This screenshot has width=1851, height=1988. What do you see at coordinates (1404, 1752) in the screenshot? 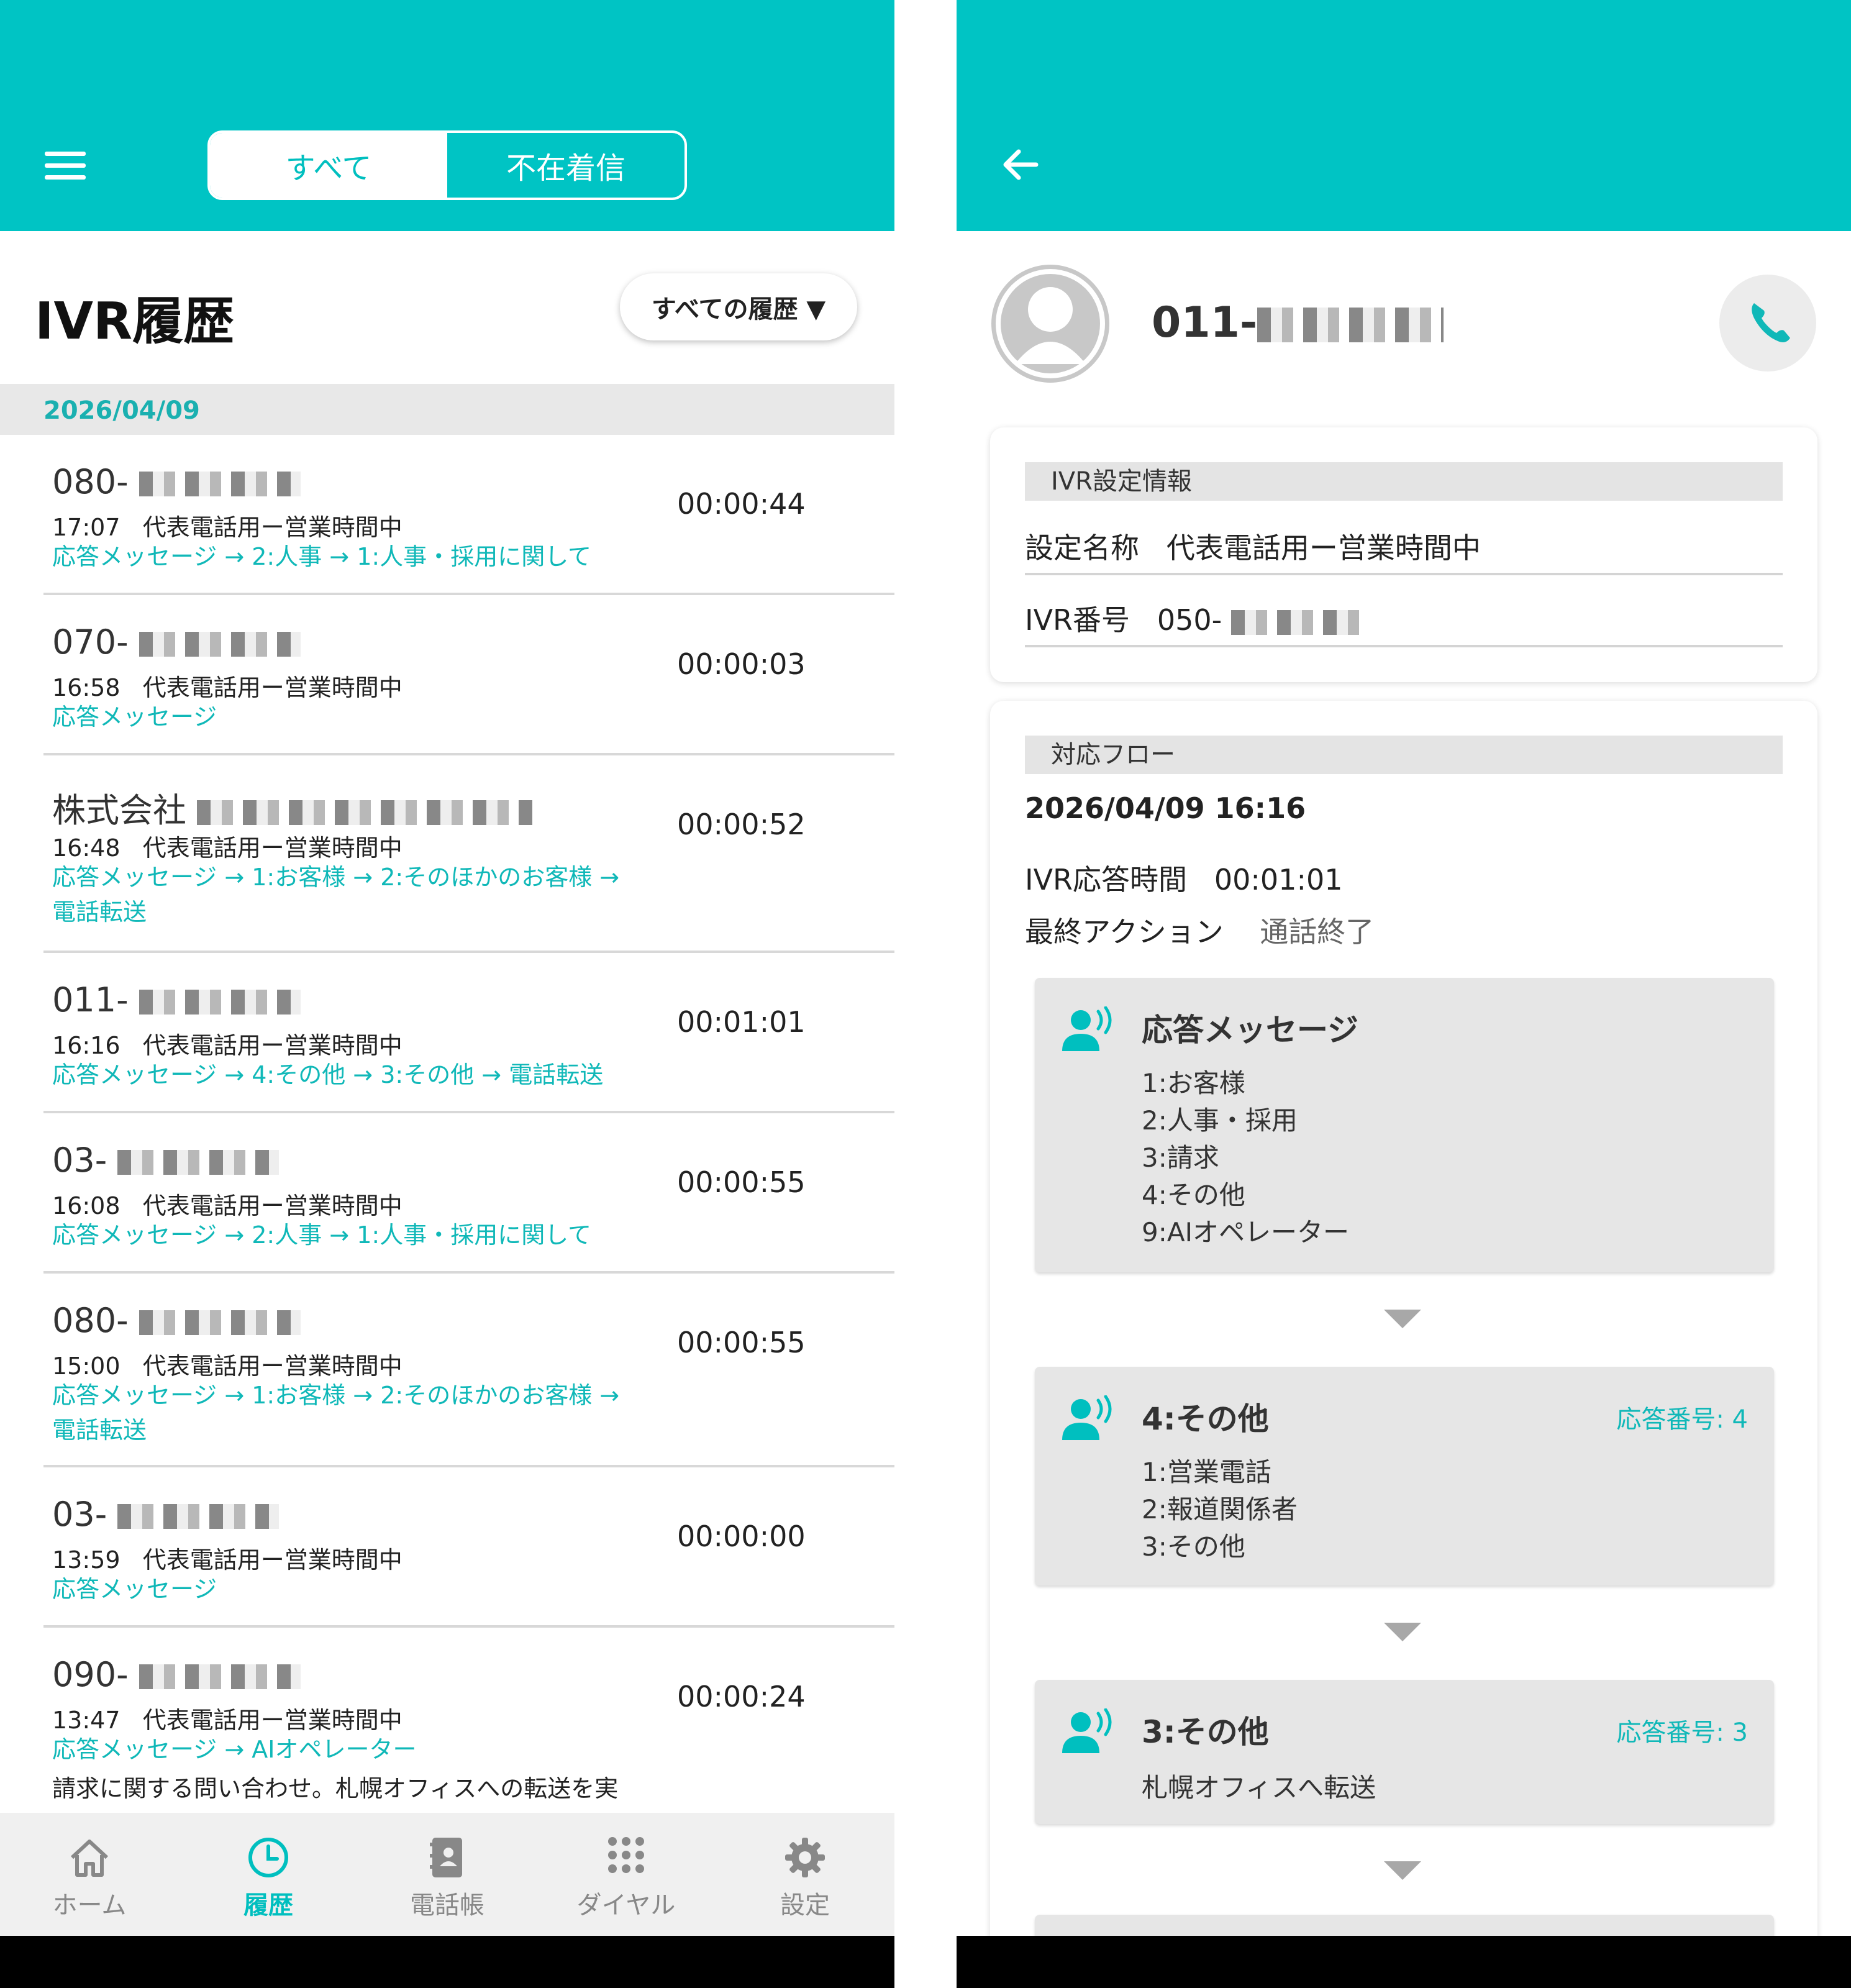
I see `flow-step: 3:その他 応答番号: 3 札幌オフィスへ転送` at bounding box center [1404, 1752].